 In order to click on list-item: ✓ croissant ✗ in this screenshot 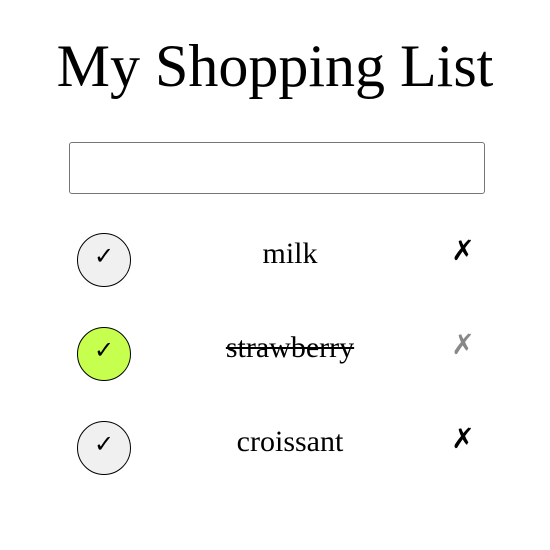, I will do `click(275, 451)`.